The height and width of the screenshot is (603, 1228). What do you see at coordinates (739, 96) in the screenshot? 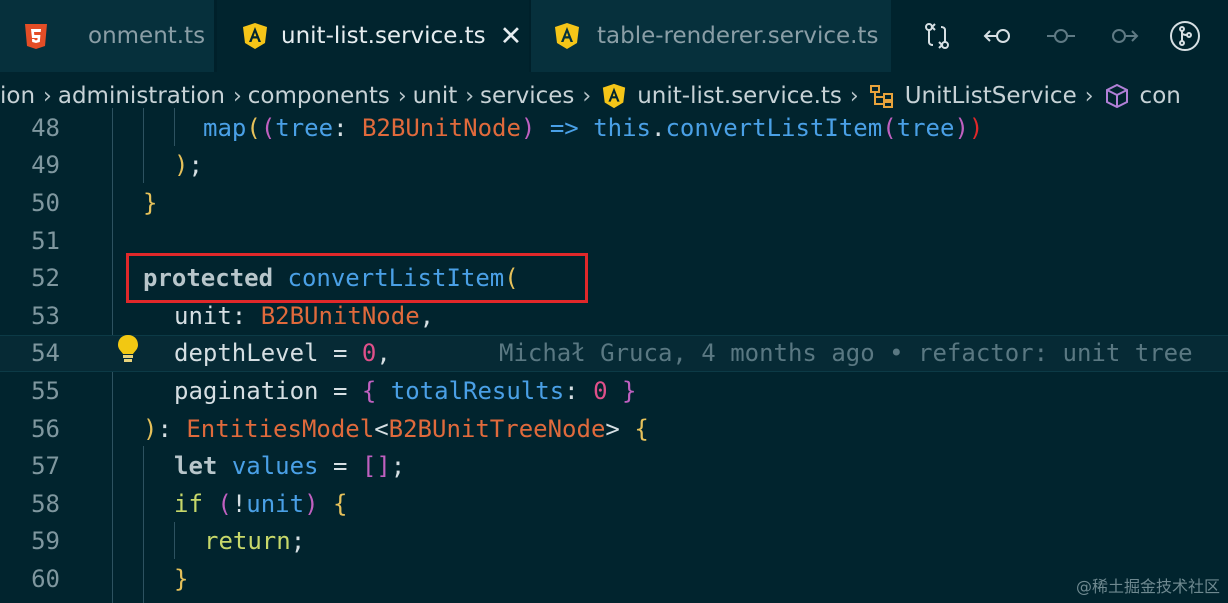
I see `breadcrumb-item: unit-list.service.ts` at bounding box center [739, 96].